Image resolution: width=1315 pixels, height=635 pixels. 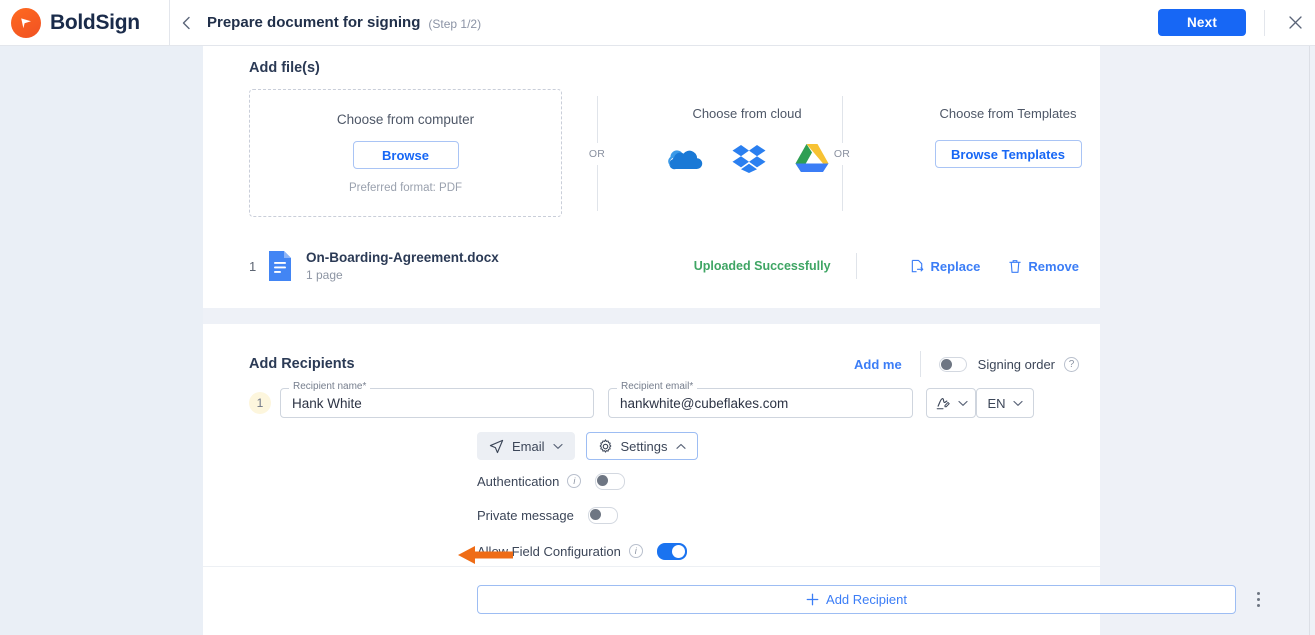 What do you see at coordinates (996, 403) in the screenshot?
I see `language-value: EN` at bounding box center [996, 403].